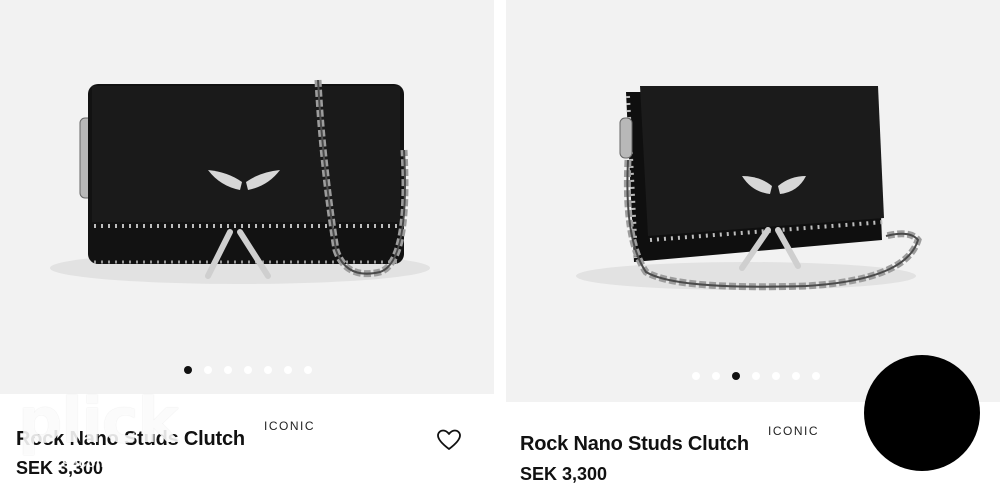 The width and height of the screenshot is (1000, 496). What do you see at coordinates (449, 440) in the screenshot?
I see `heart-outline-icon` at bounding box center [449, 440].